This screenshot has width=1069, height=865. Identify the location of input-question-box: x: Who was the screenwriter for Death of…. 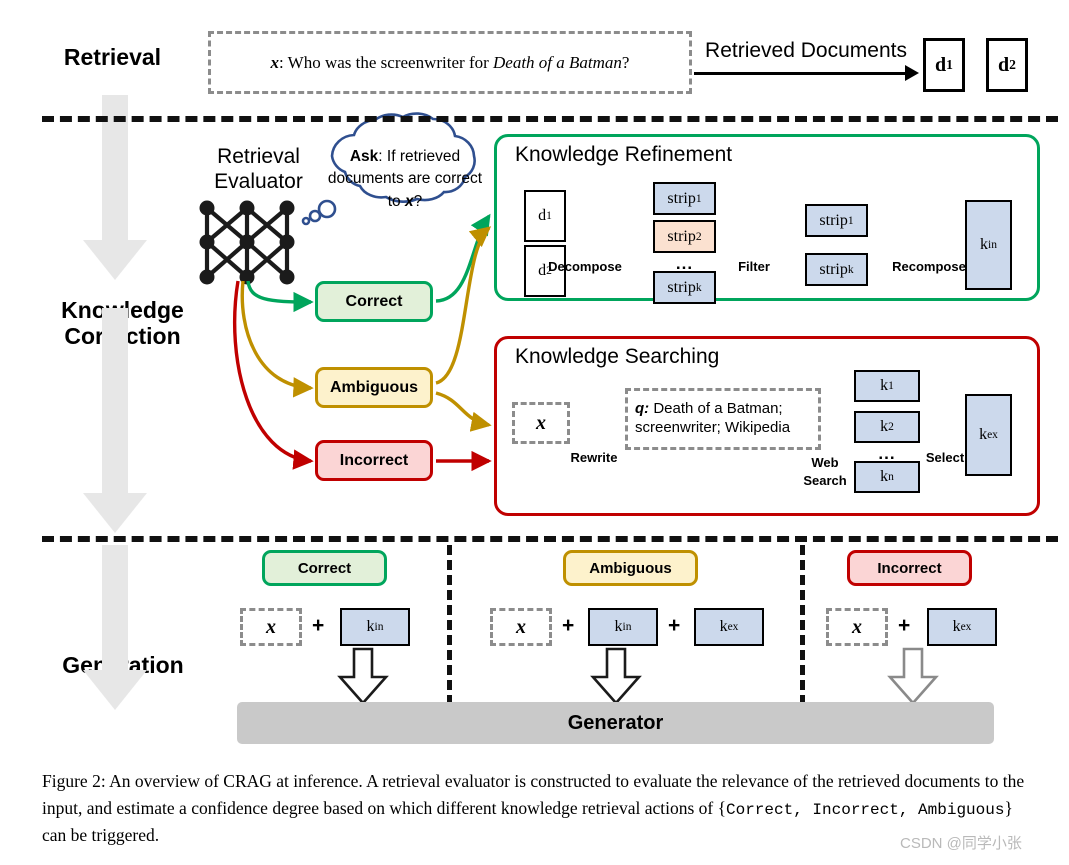
(450, 62).